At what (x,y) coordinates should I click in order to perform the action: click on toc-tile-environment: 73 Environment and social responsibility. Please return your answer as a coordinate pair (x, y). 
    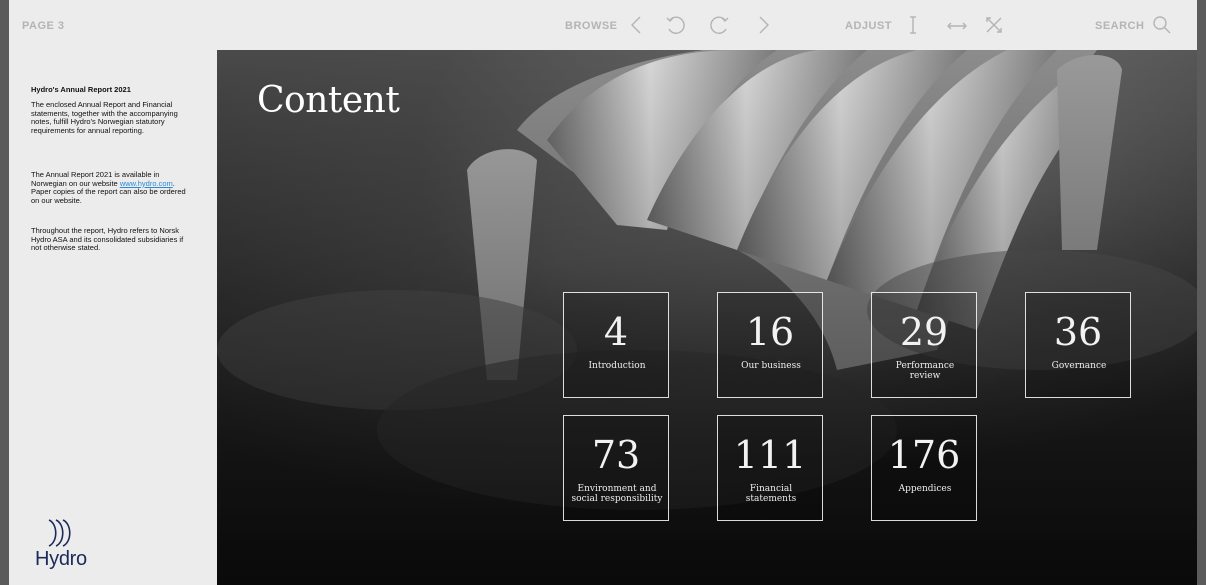
    Looking at the image, I should click on (616, 468).